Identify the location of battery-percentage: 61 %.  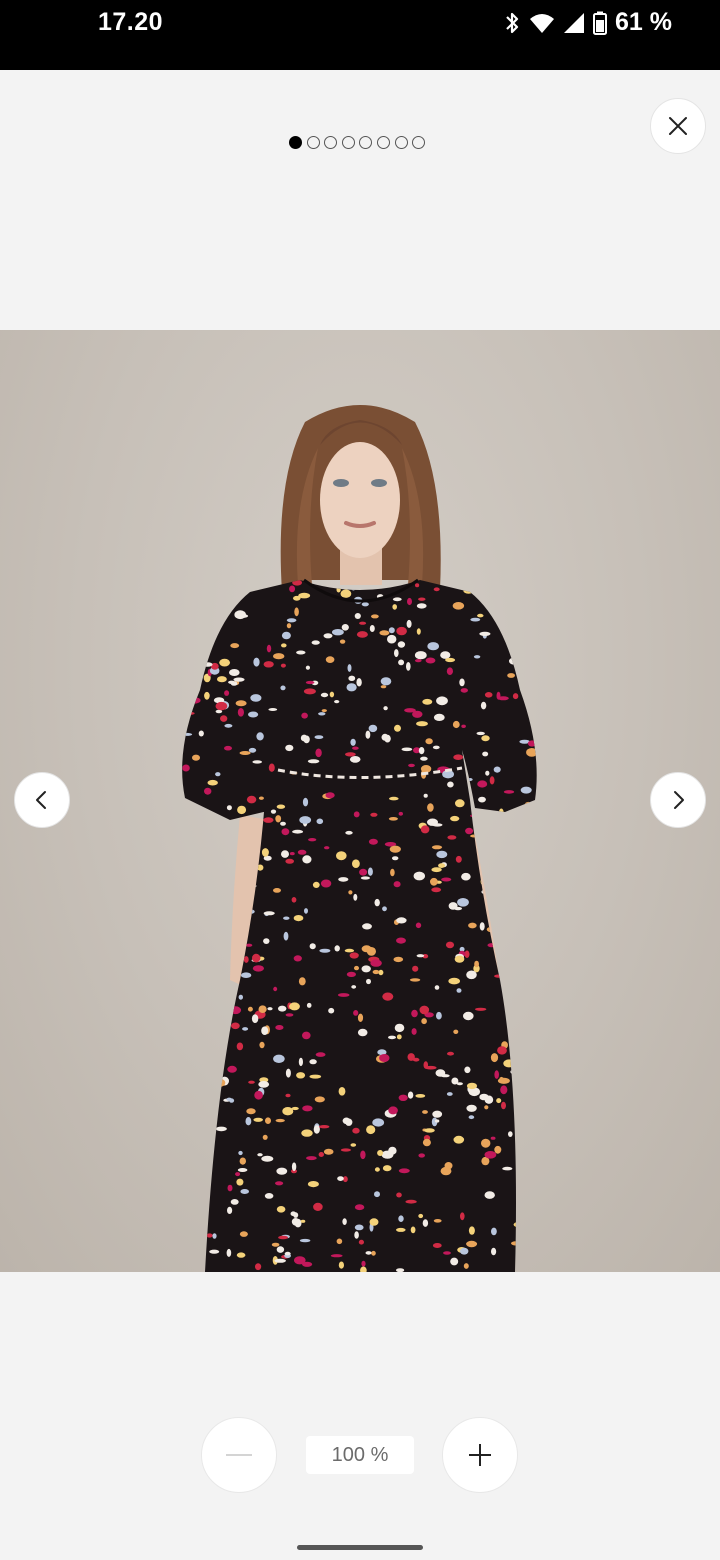
(643, 22).